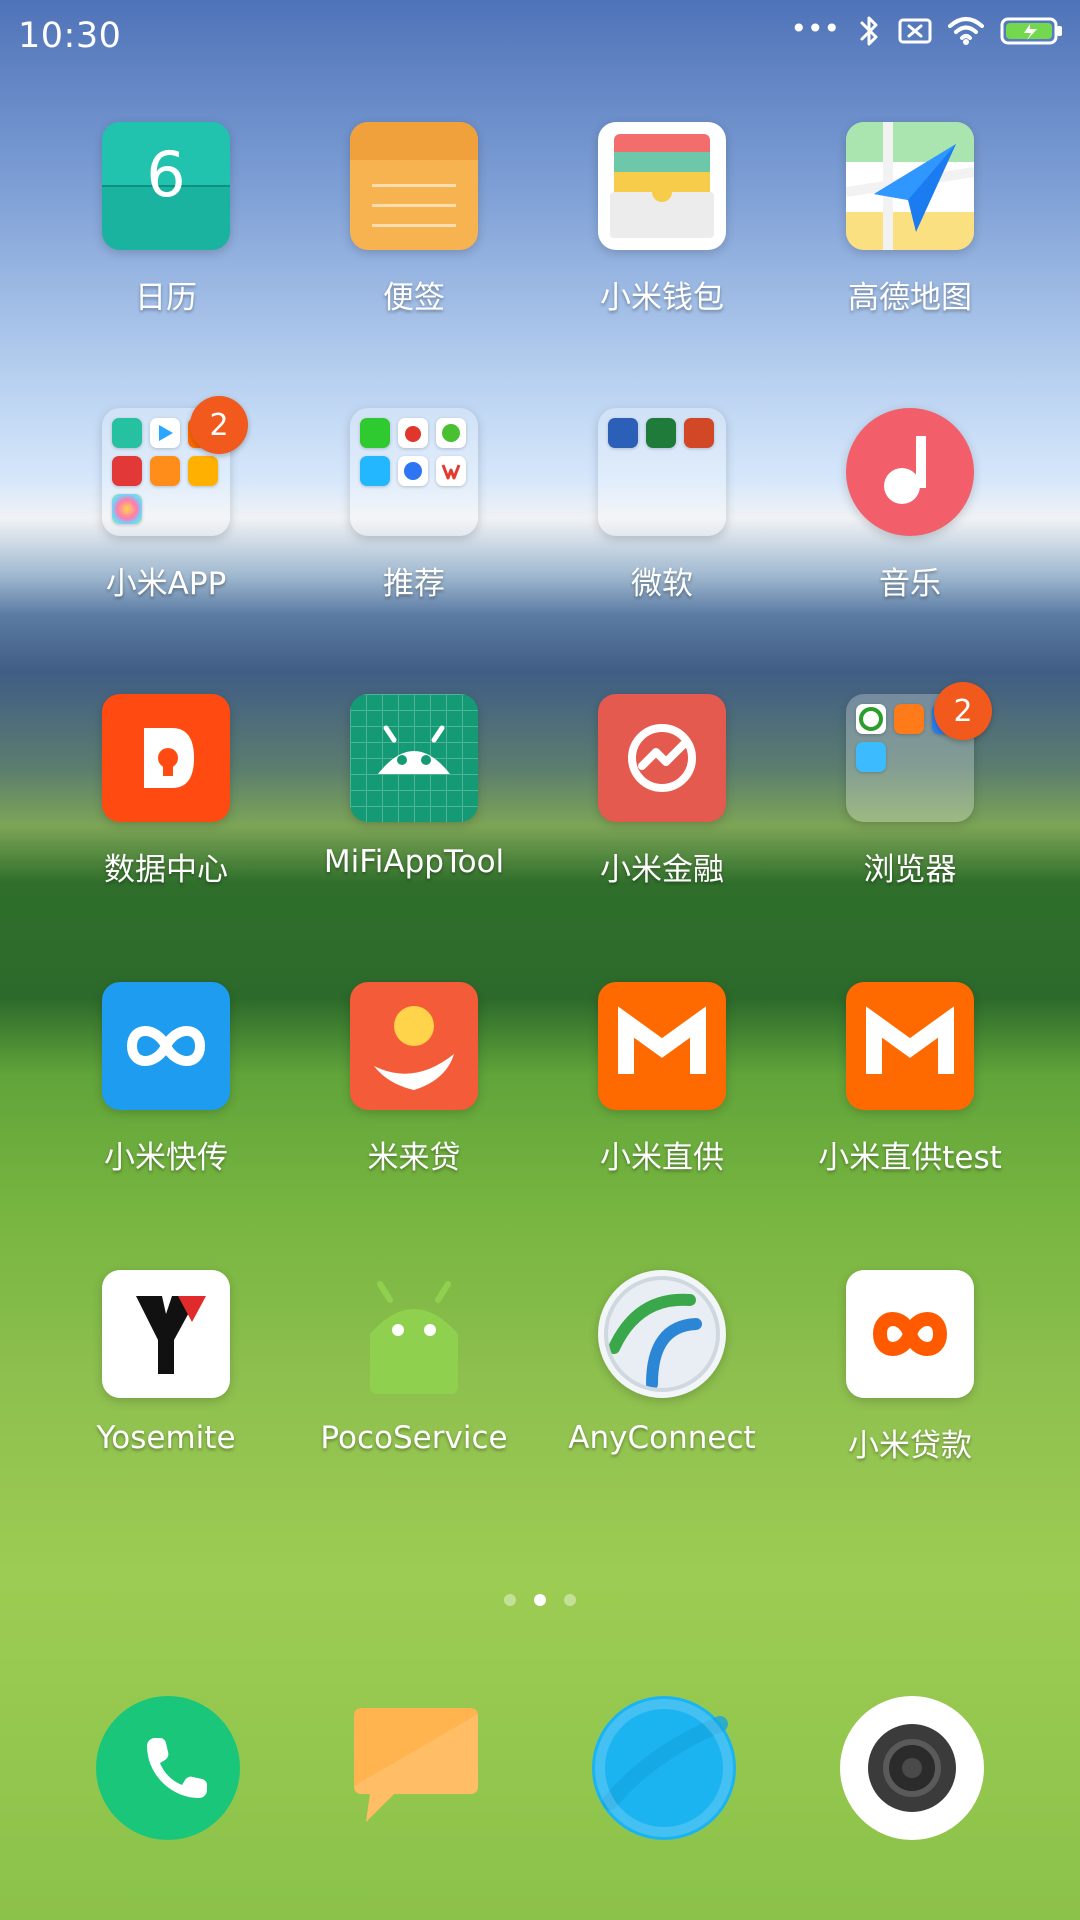  I want to click on app-label: 小米APP, so click(166, 584).